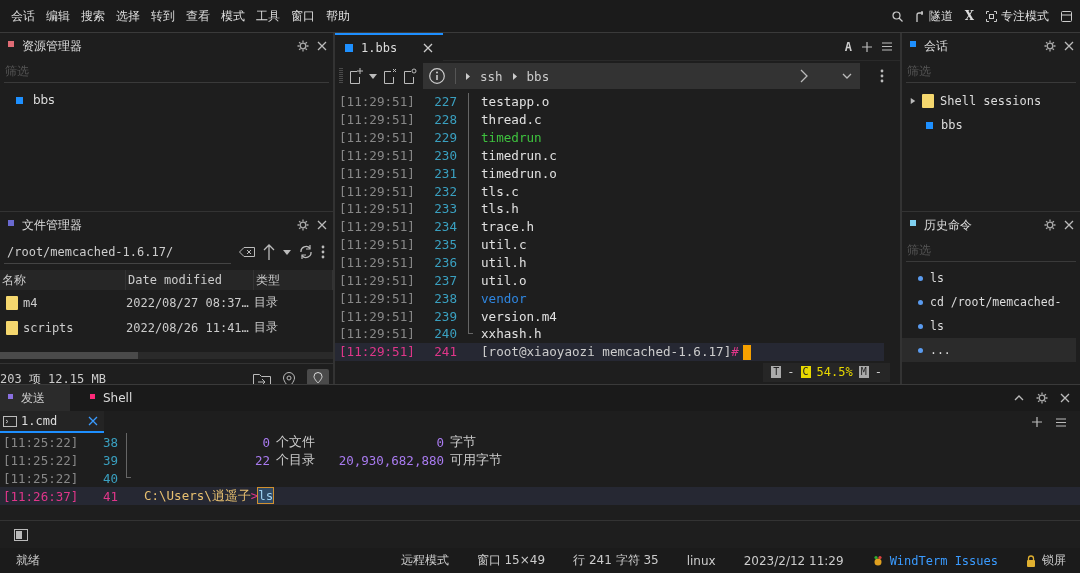 This screenshot has height=573, width=1080. Describe the element at coordinates (190, 280) in the screenshot. I see `column-header: Date modified` at that location.